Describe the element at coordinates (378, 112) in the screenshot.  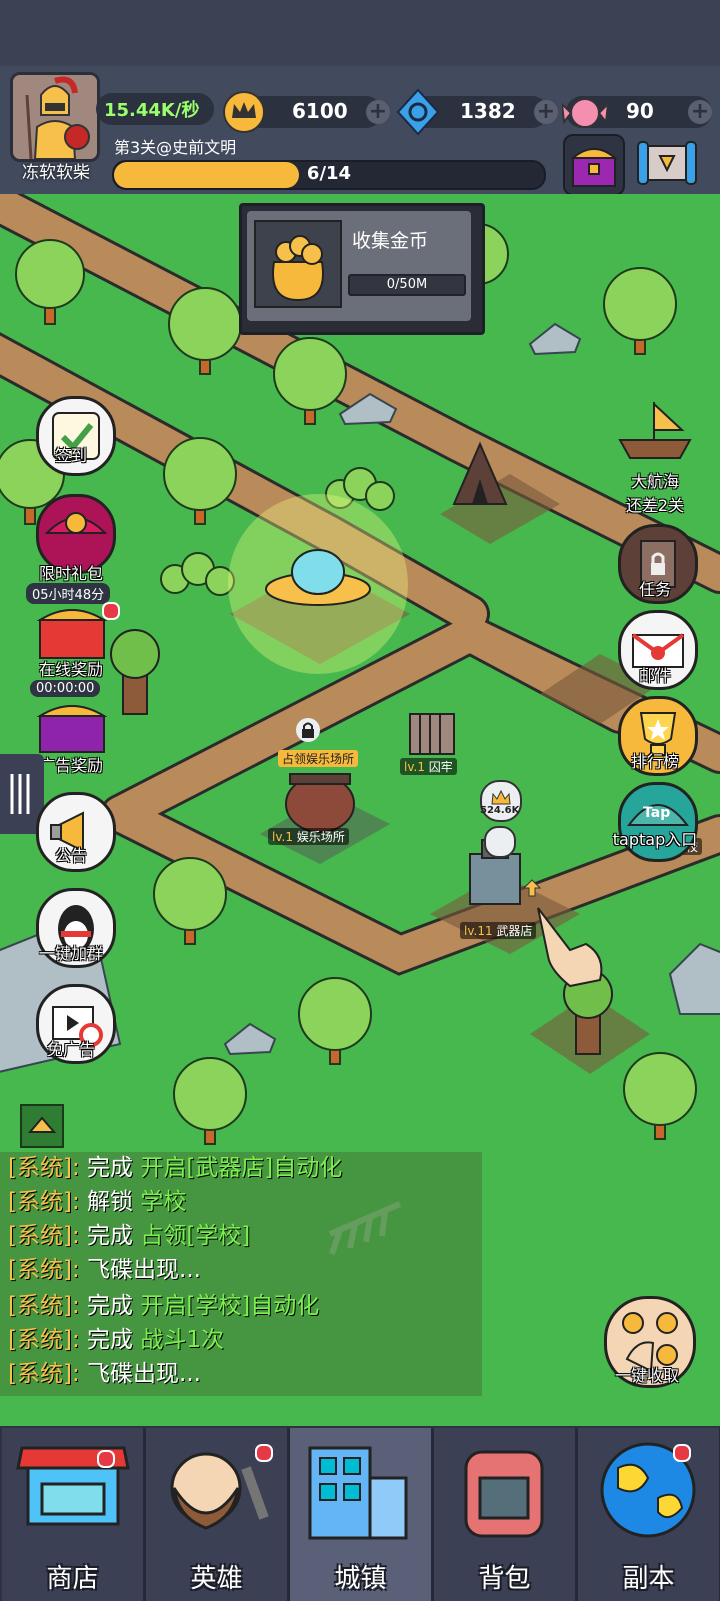
I see `add-gold-button: +` at that location.